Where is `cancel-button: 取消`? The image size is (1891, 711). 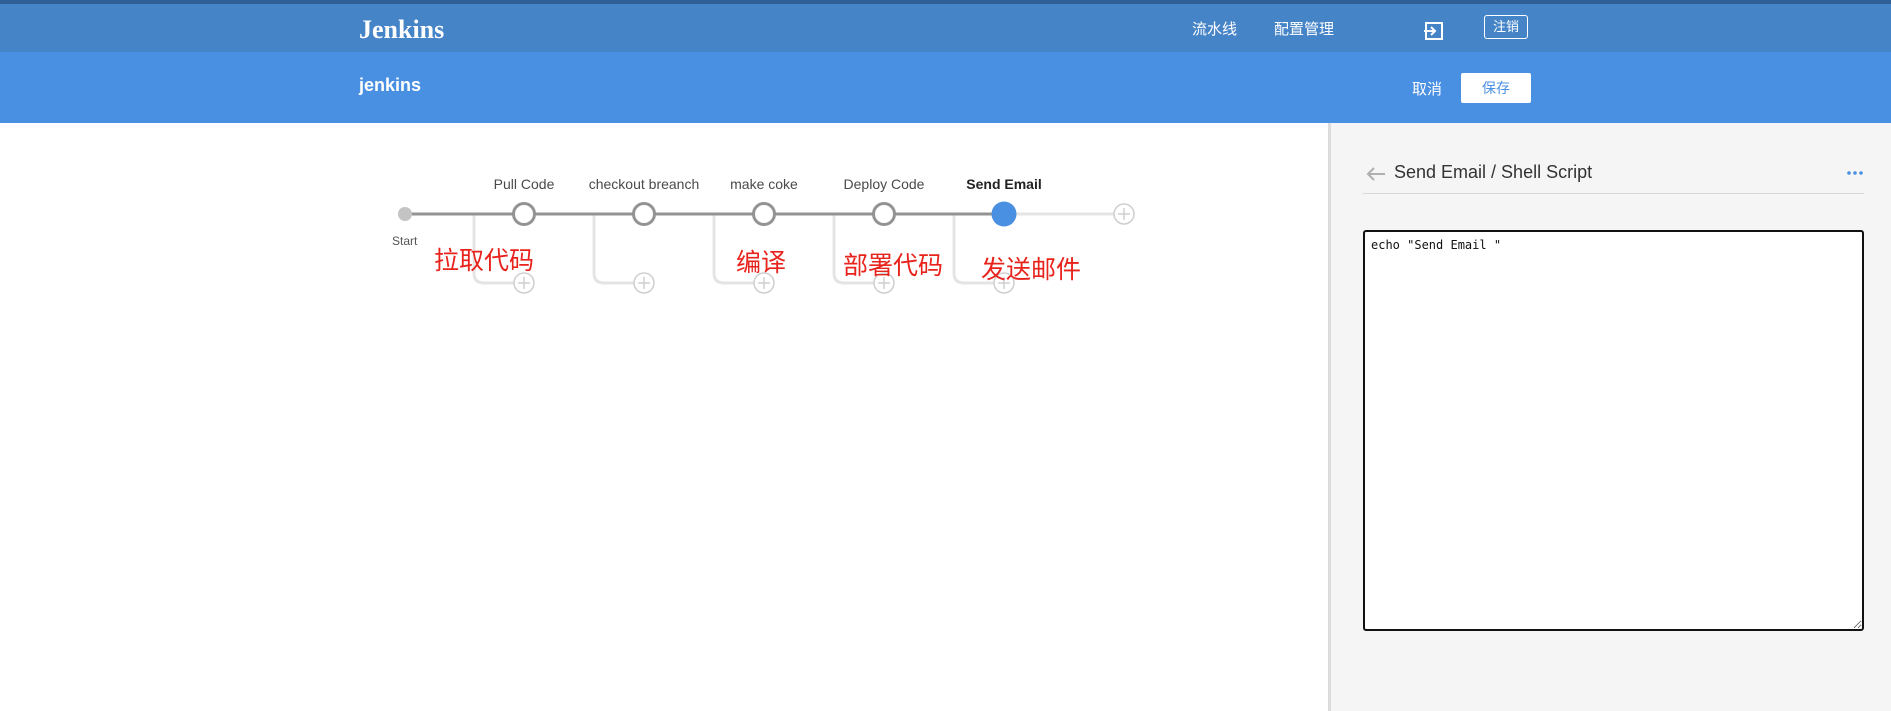
cancel-button: 取消 is located at coordinates (1427, 88).